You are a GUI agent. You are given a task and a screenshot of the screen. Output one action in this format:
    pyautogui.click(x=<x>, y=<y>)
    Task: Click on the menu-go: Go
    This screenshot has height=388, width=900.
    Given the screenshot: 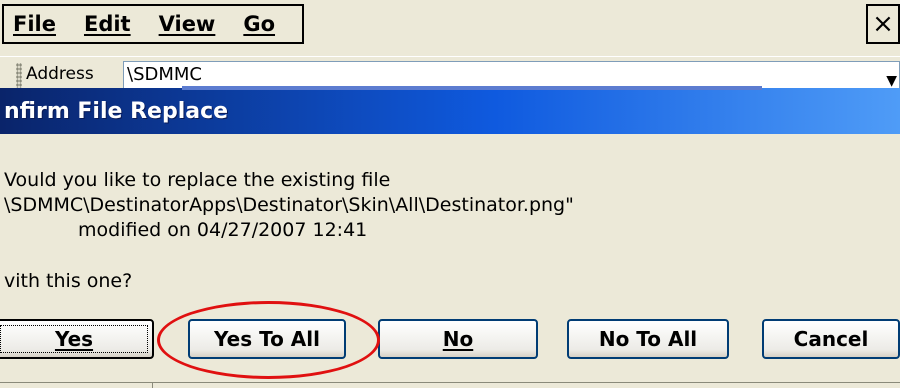 What is the action you would take?
    pyautogui.click(x=259, y=24)
    